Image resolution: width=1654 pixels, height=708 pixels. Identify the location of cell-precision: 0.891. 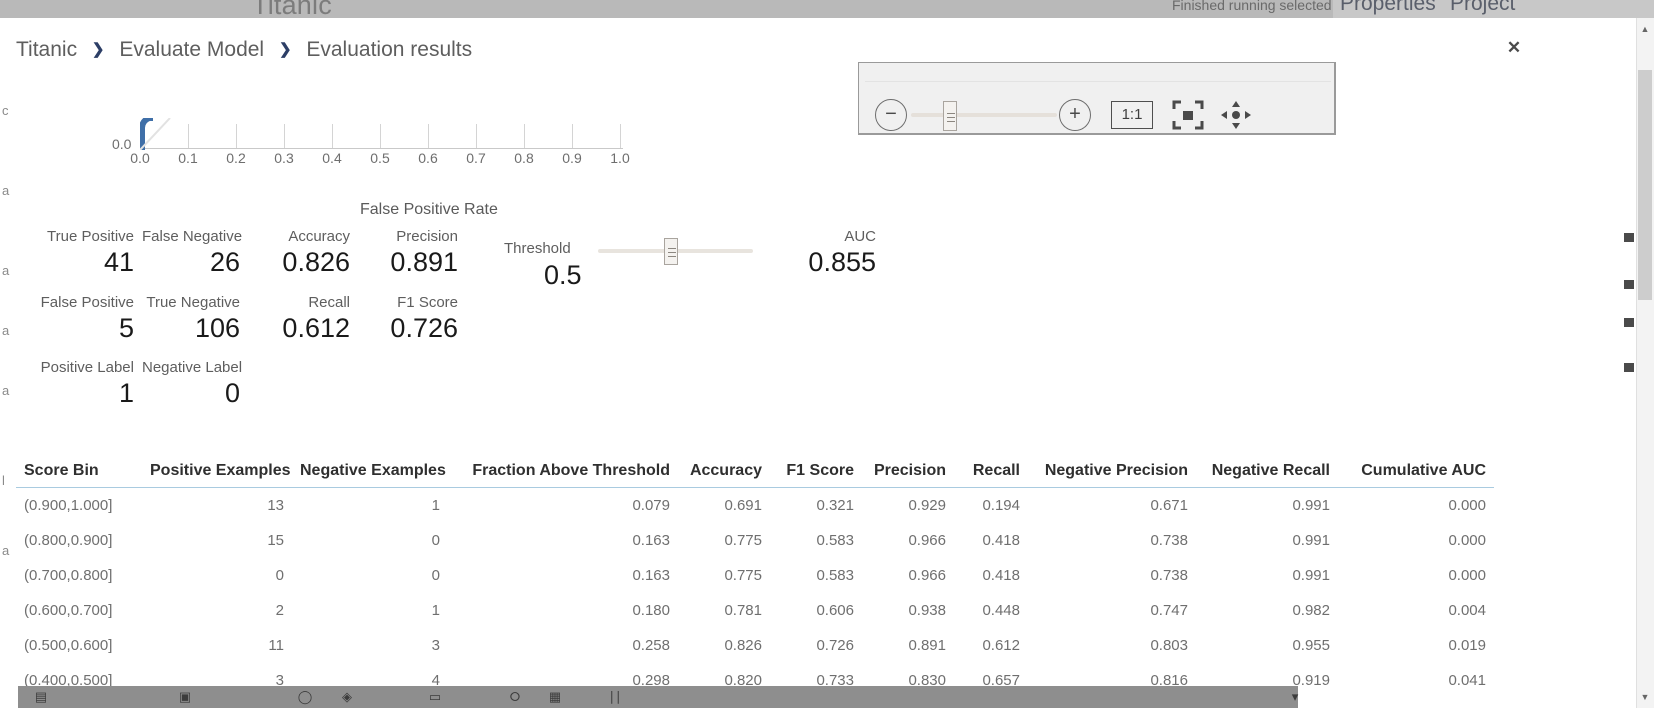
(927, 645).